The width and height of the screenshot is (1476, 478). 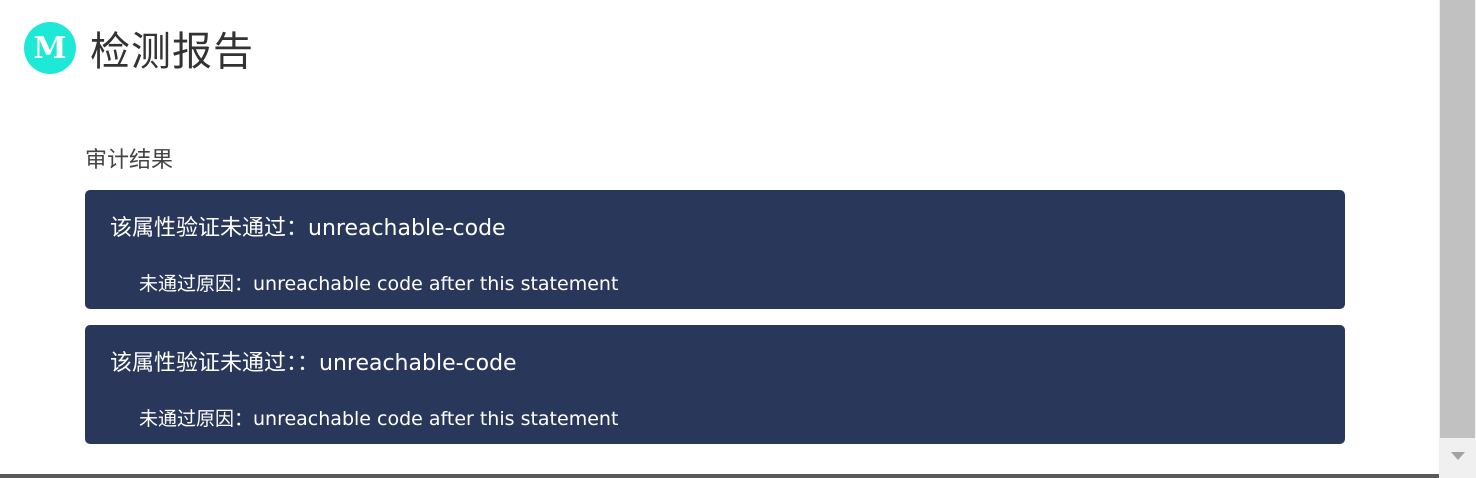 What do you see at coordinates (719, 476) in the screenshot?
I see `window-bottom-edge` at bounding box center [719, 476].